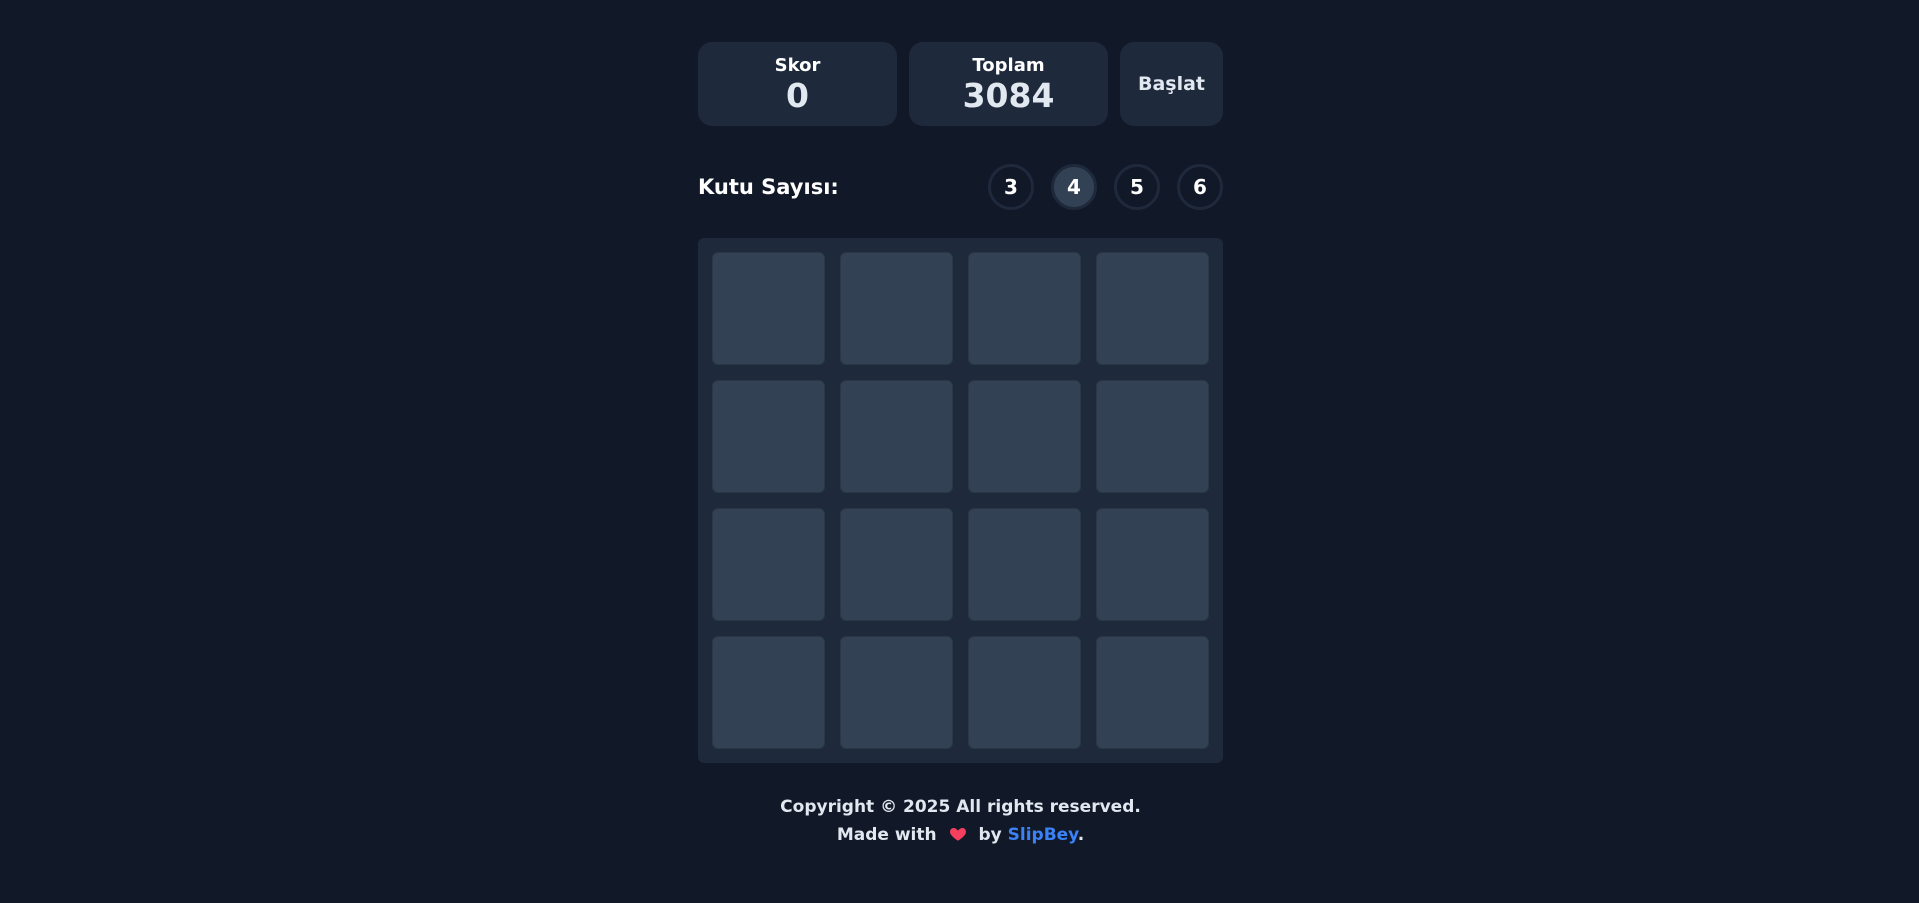  What do you see at coordinates (1137, 187) in the screenshot?
I see `grid-size-option-5: 5` at bounding box center [1137, 187].